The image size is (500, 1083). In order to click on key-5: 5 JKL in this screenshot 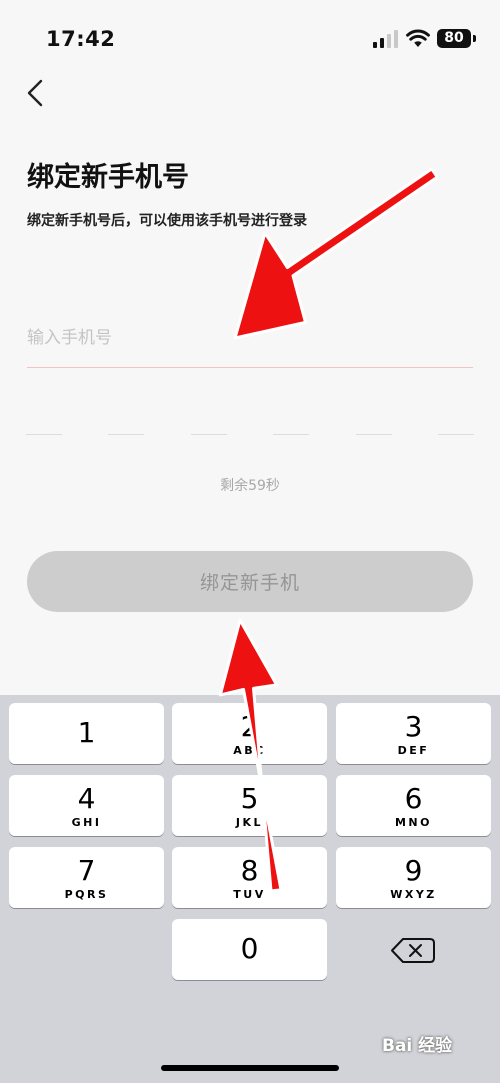, I will do `click(249, 805)`.